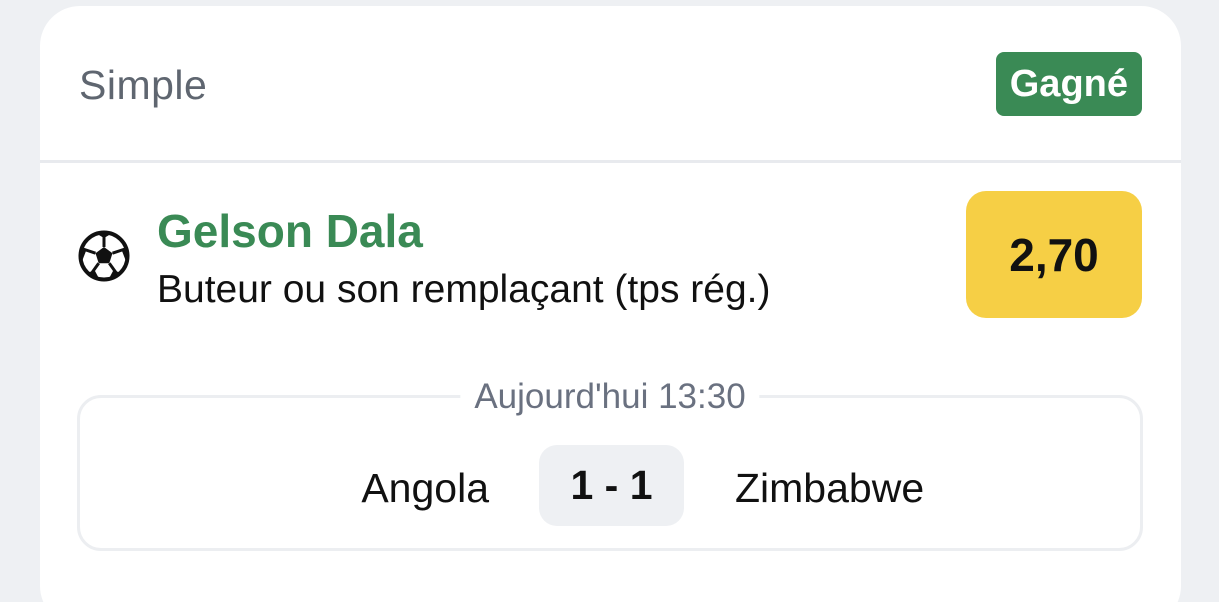 This screenshot has width=1219, height=602. What do you see at coordinates (143, 85) in the screenshot?
I see `bet-type-label: Simple` at bounding box center [143, 85].